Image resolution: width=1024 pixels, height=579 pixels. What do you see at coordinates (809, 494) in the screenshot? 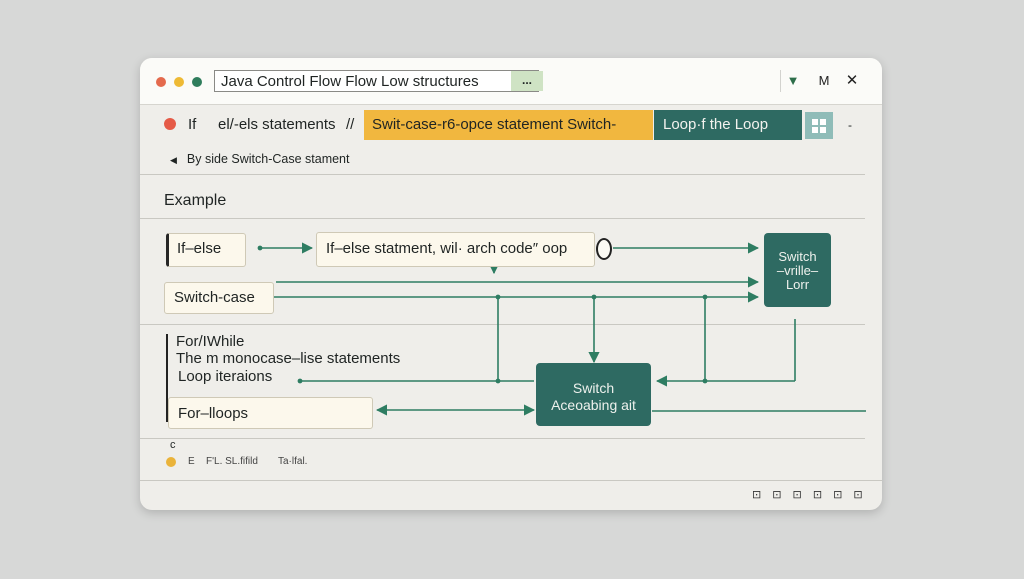
I see `status-icons: ⊡ ⊡ ⊡ ⊡ ⊡ ⊡` at bounding box center [809, 494].